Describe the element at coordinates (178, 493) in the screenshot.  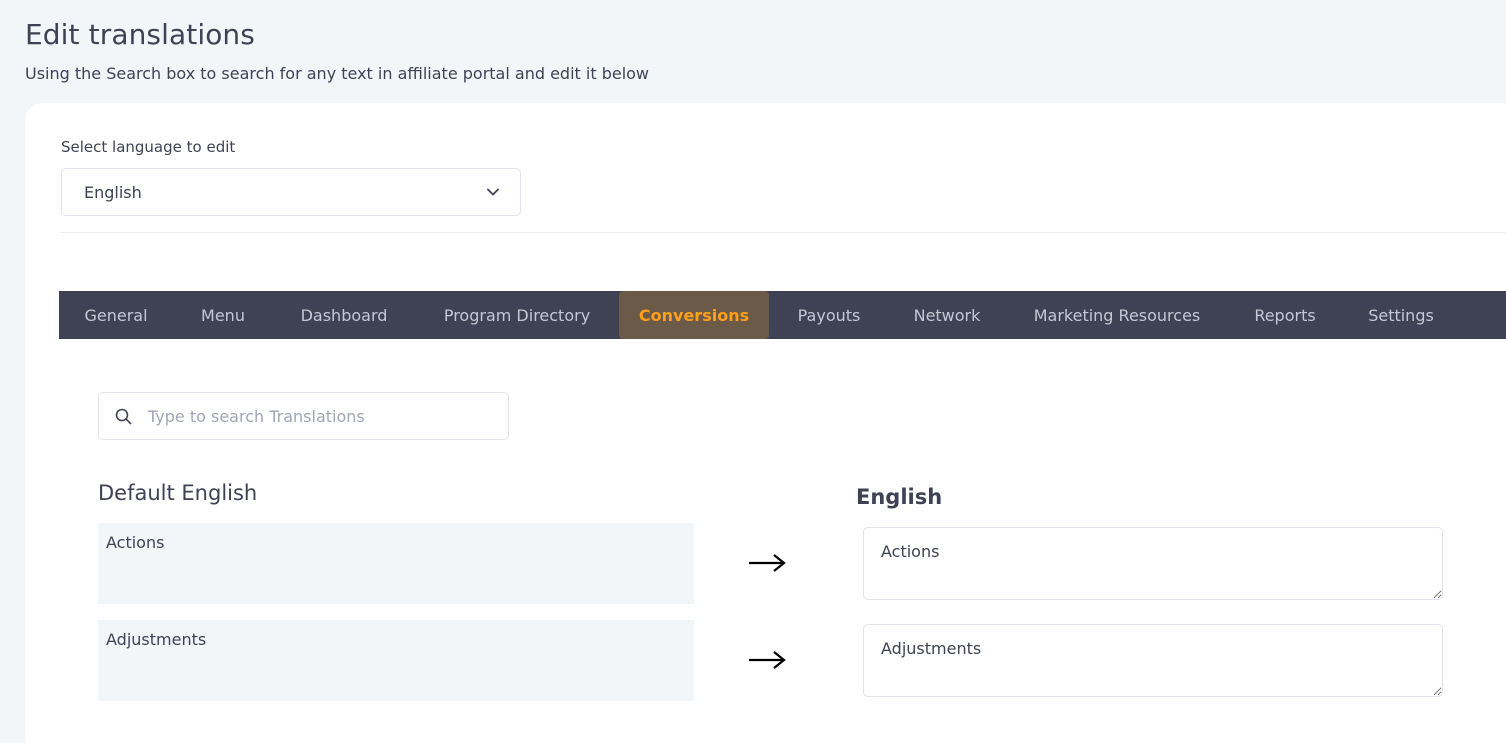
I see `default-column-title: Default English` at that location.